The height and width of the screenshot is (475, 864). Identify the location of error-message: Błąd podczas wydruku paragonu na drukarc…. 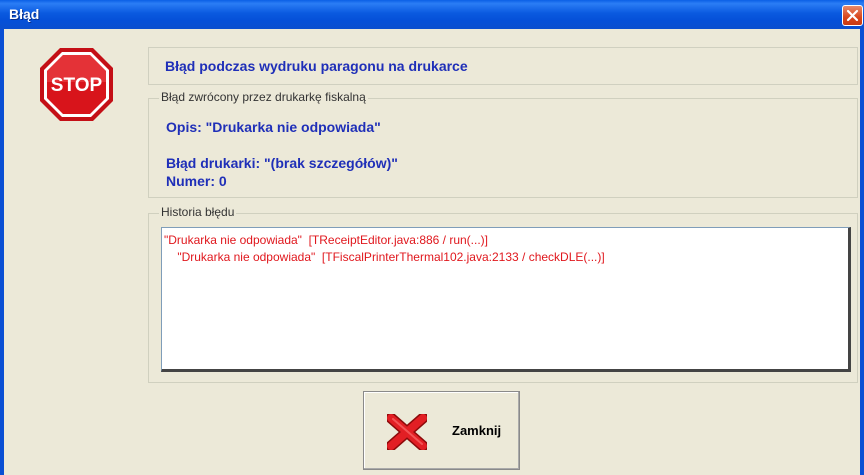
(316, 66).